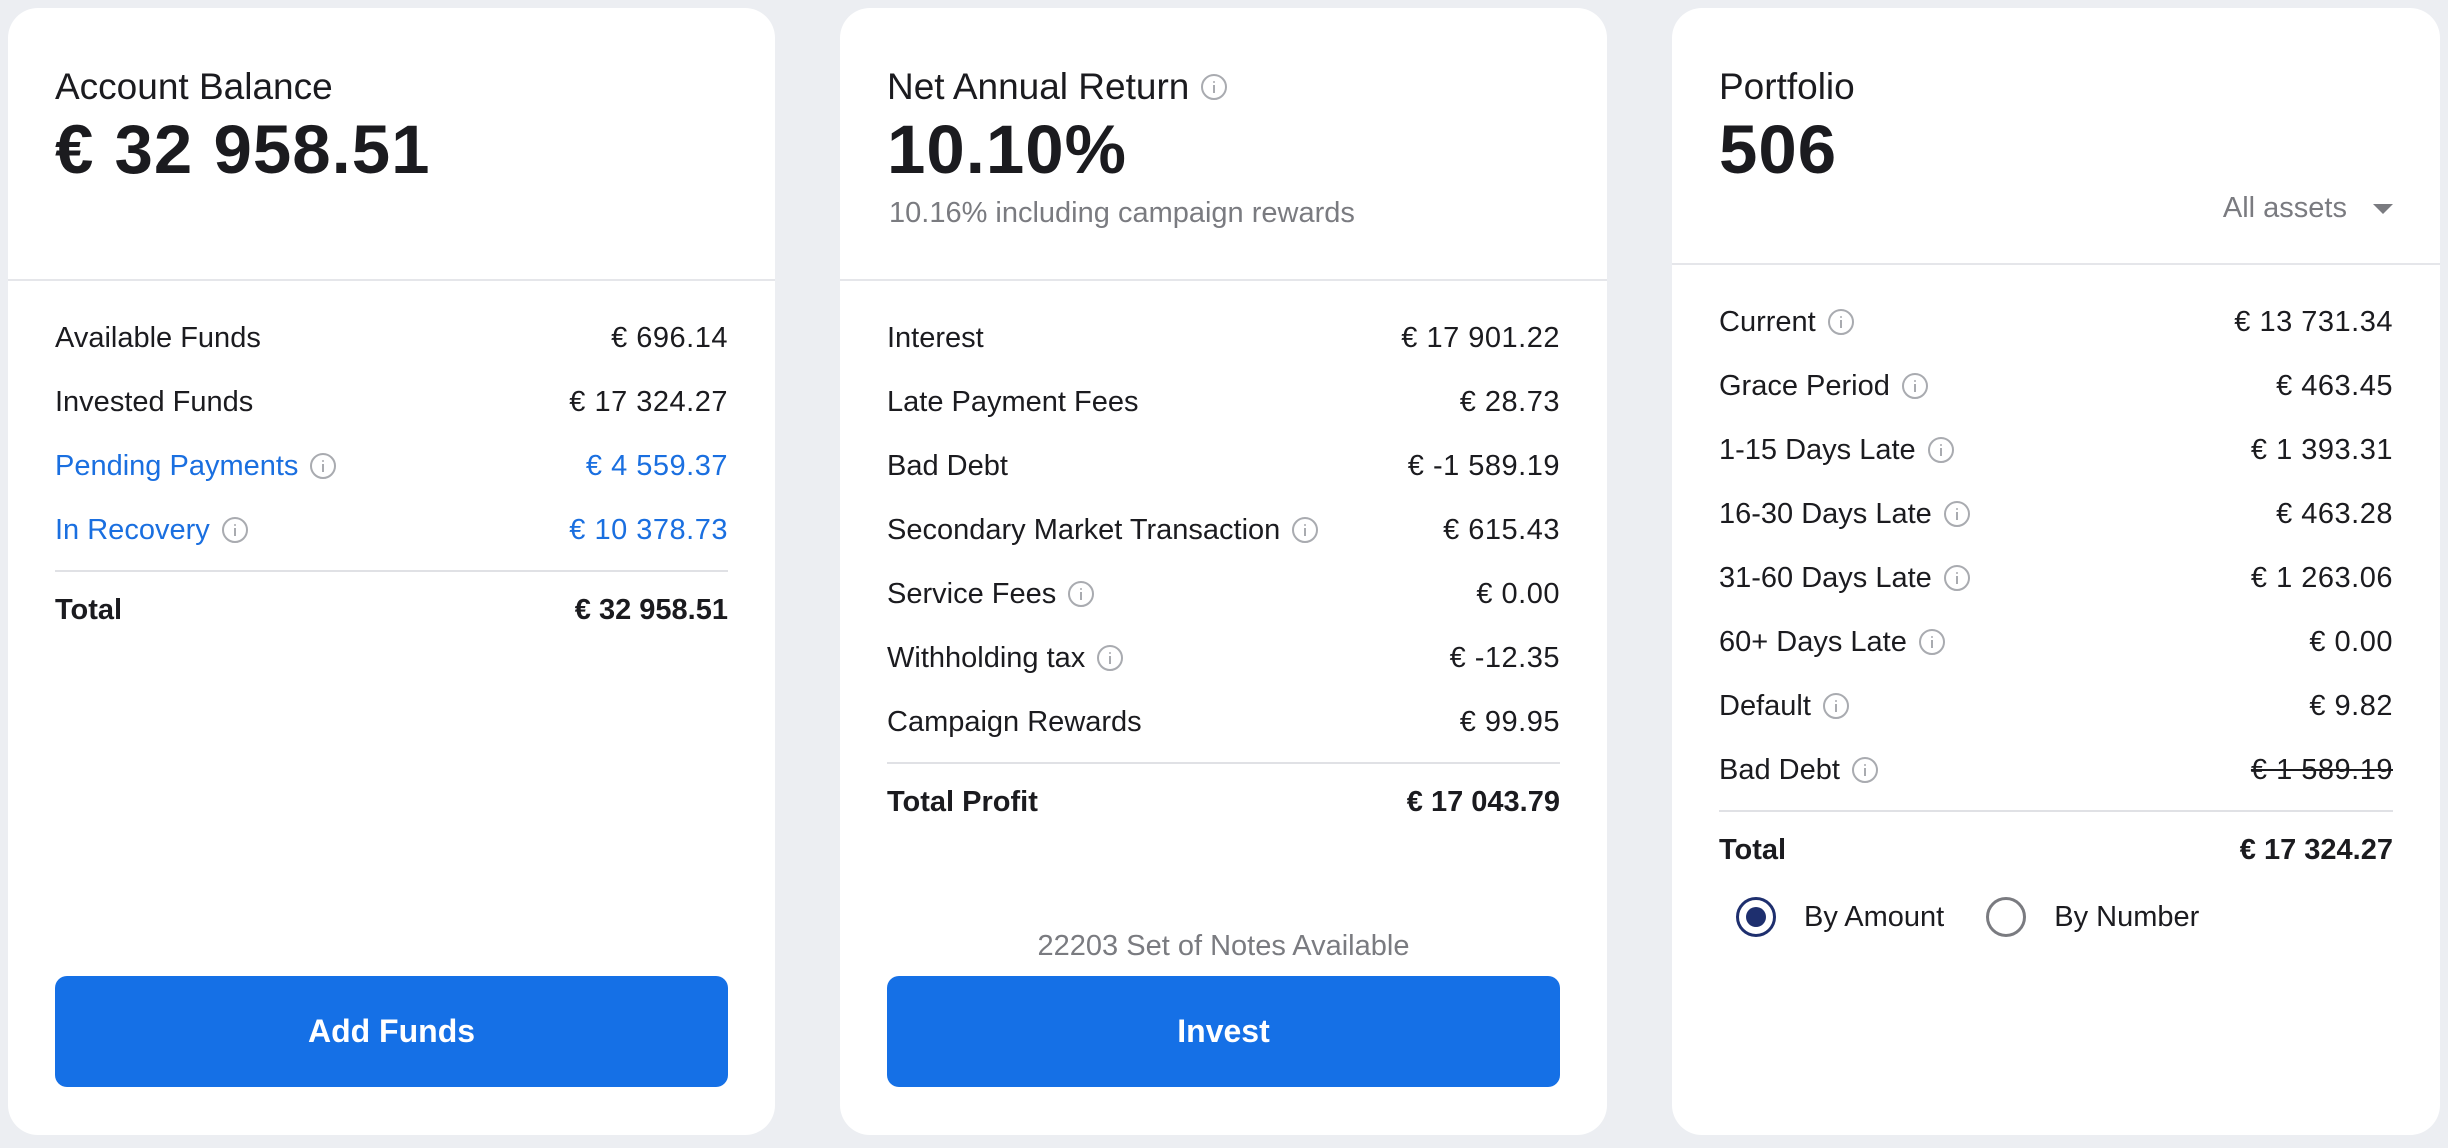 This screenshot has width=2448, height=1148. I want to click on row-amount: € 615.43, so click(1501, 529).